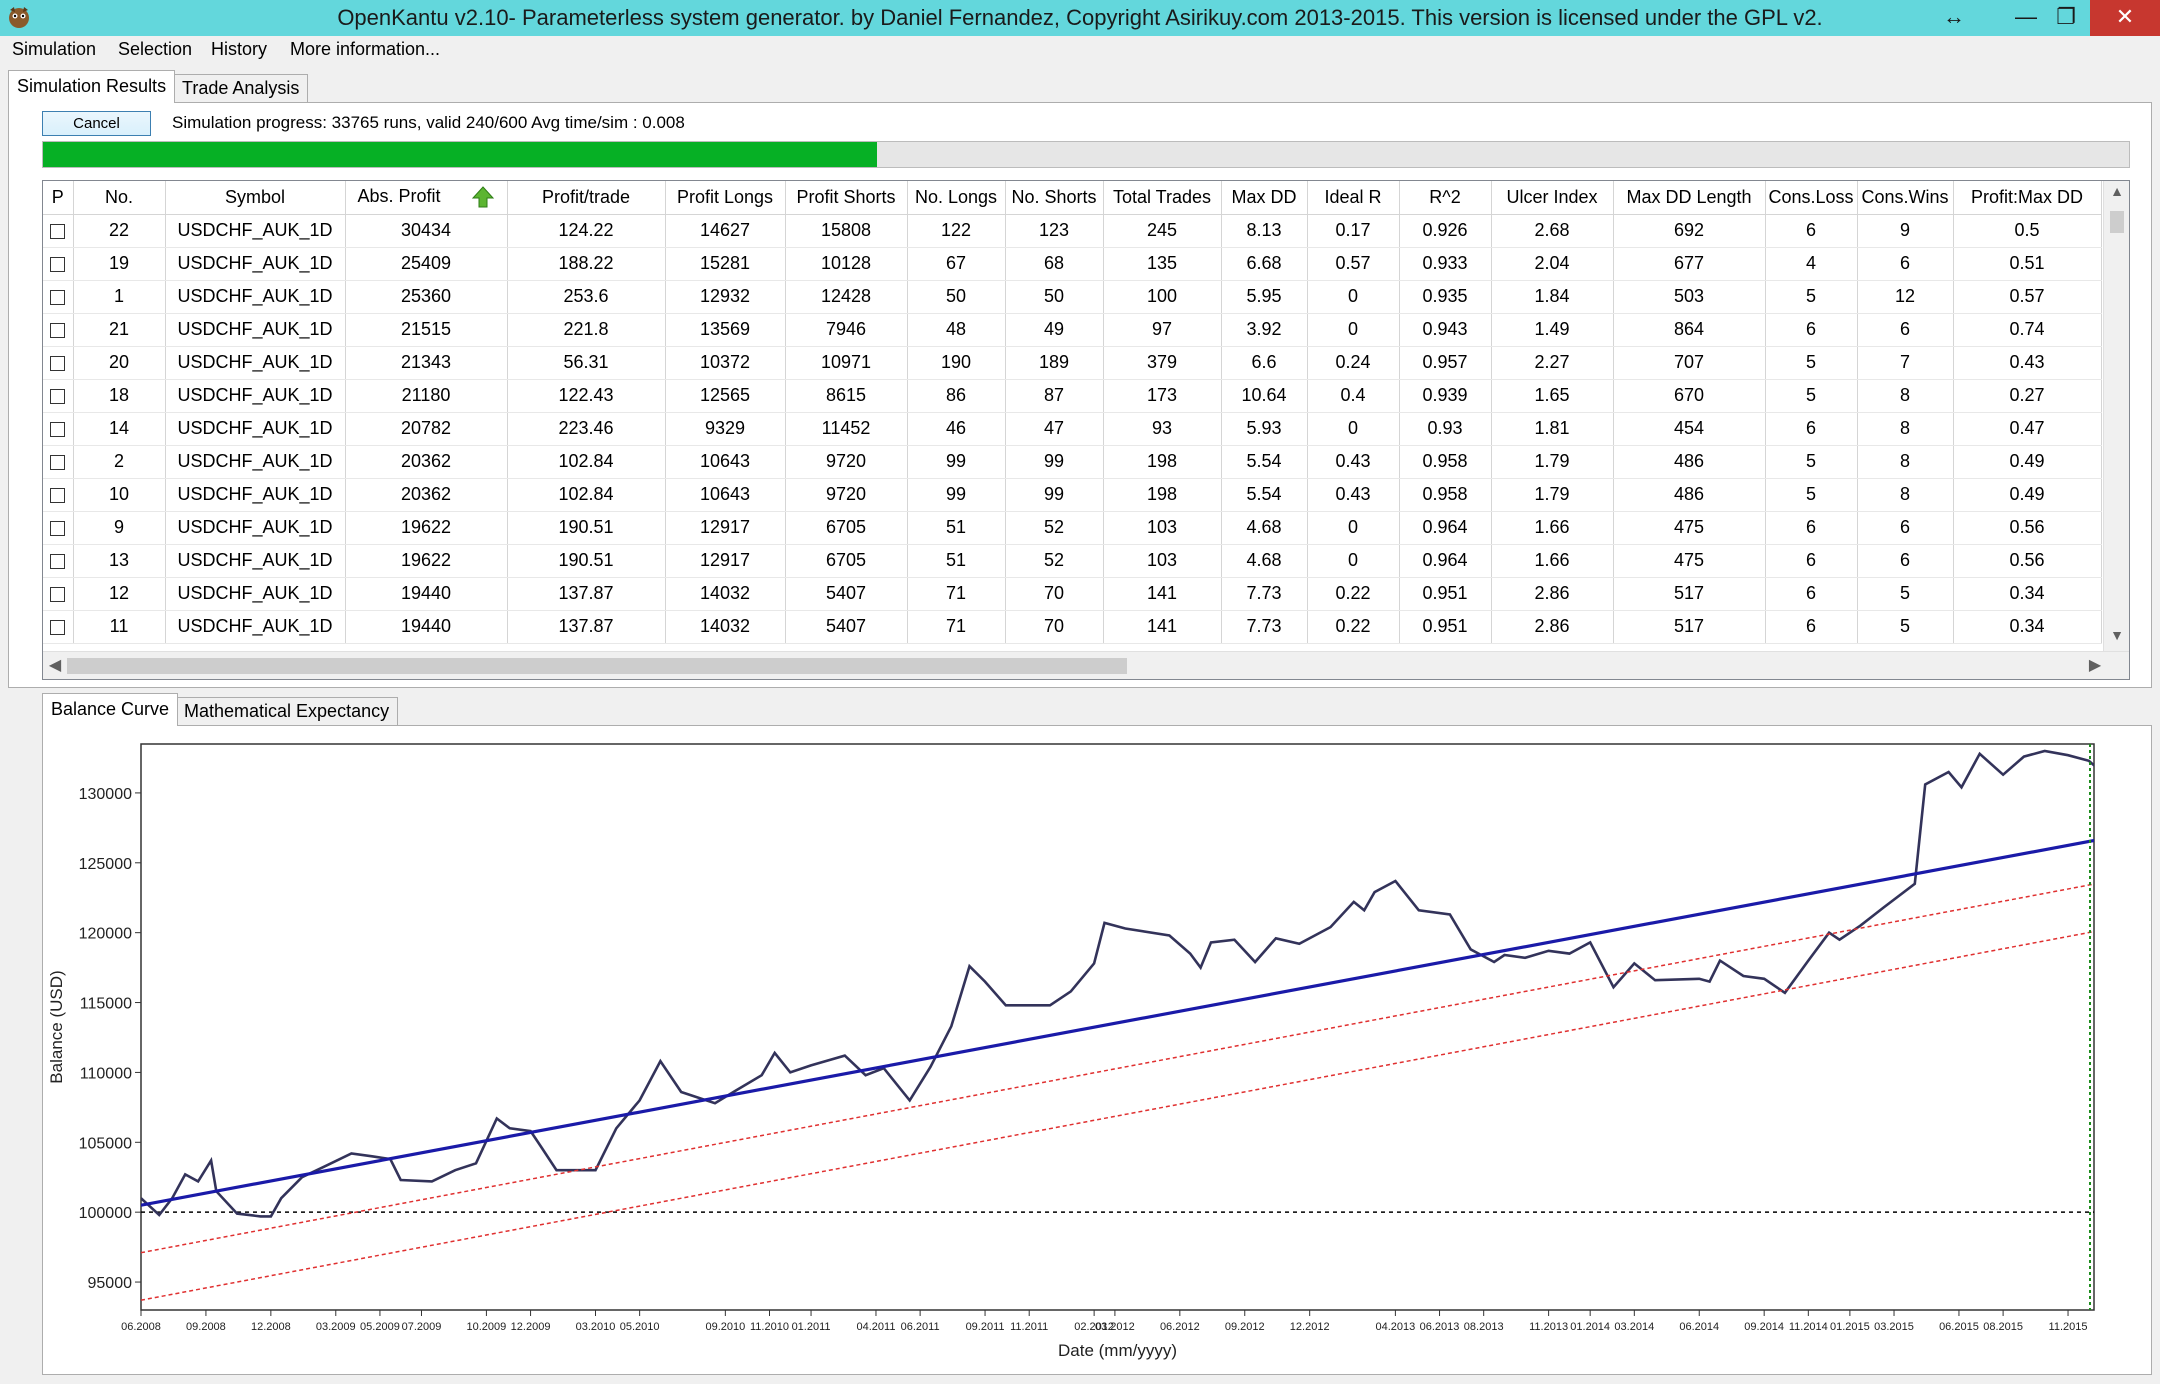 The width and height of the screenshot is (2160, 1384). What do you see at coordinates (875, 1327) in the screenshot?
I see `x-tick-label: 04.2011` at bounding box center [875, 1327].